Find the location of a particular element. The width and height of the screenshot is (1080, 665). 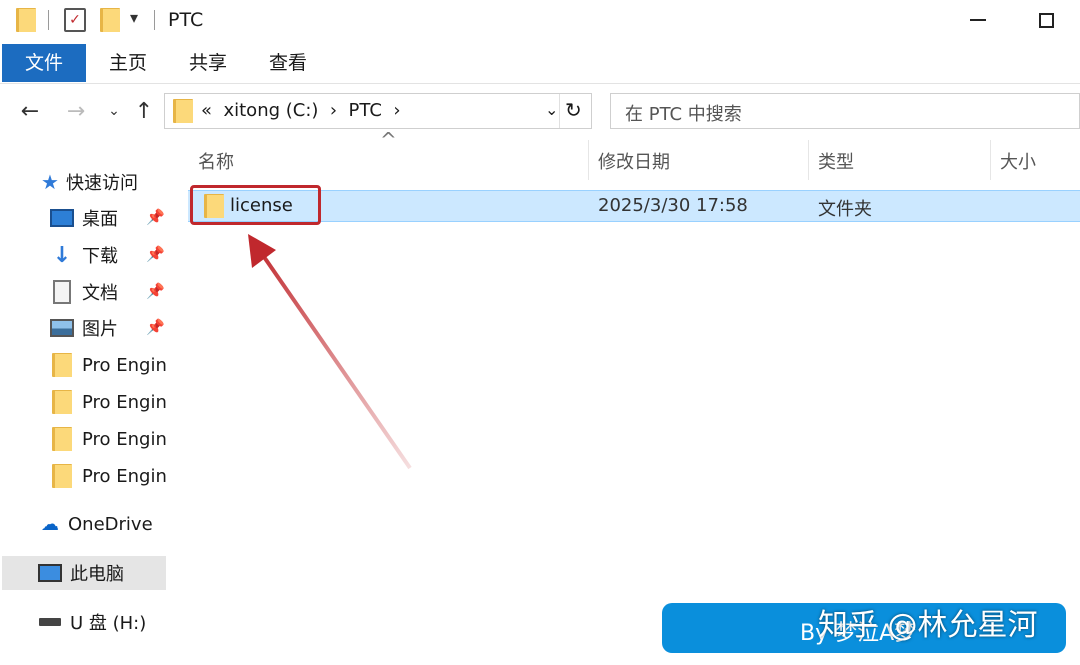

nav-onedrive: ☁ OneDrive is located at coordinates (95, 524).